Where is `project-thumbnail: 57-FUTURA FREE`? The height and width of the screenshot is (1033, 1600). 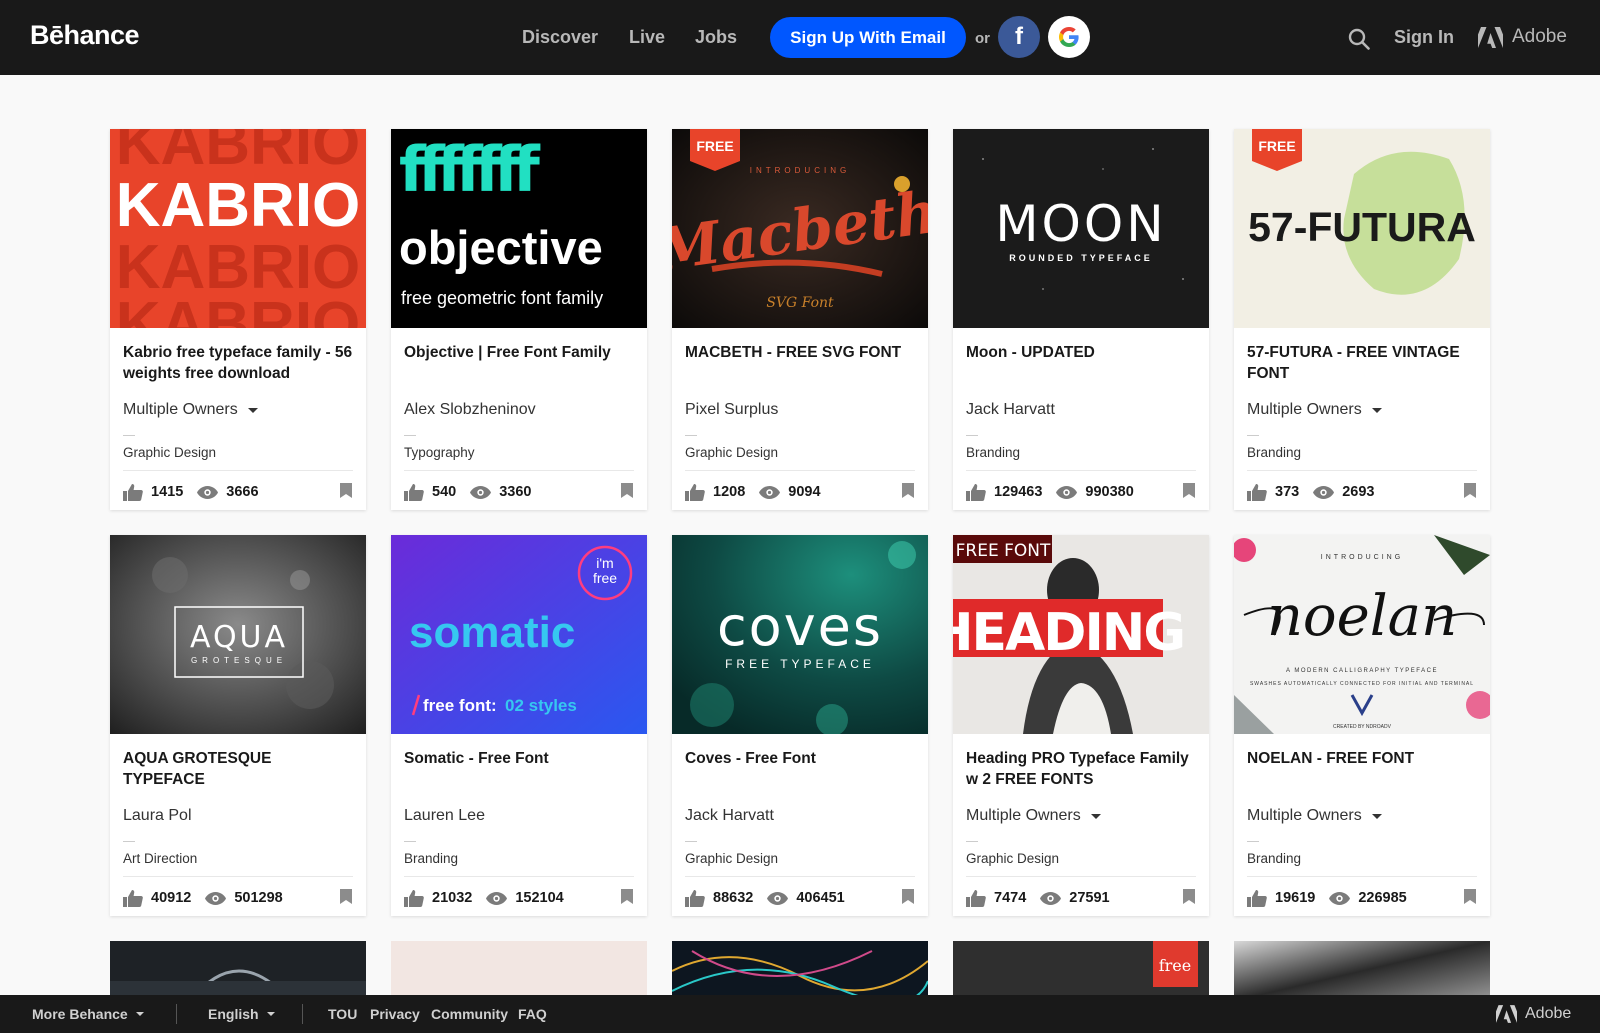
project-thumbnail: 57-FUTURA FREE is located at coordinates (1362, 228).